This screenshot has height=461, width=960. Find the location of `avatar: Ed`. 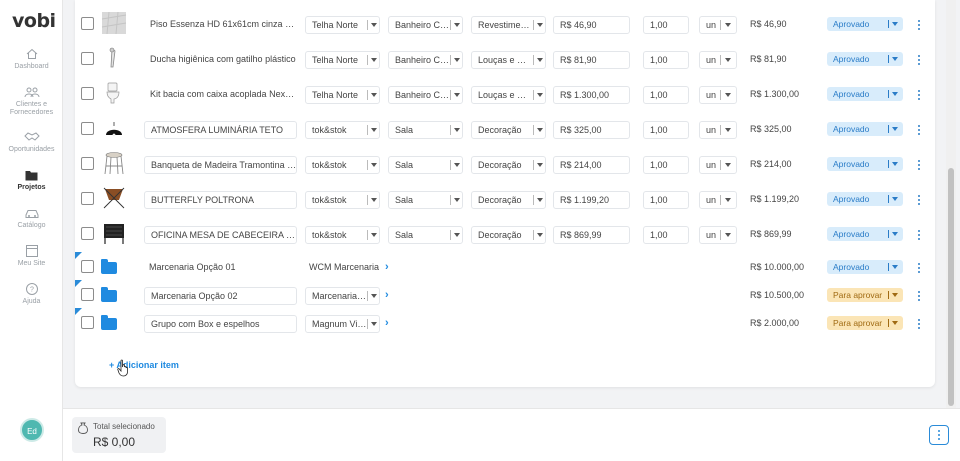

avatar: Ed is located at coordinates (32, 430).